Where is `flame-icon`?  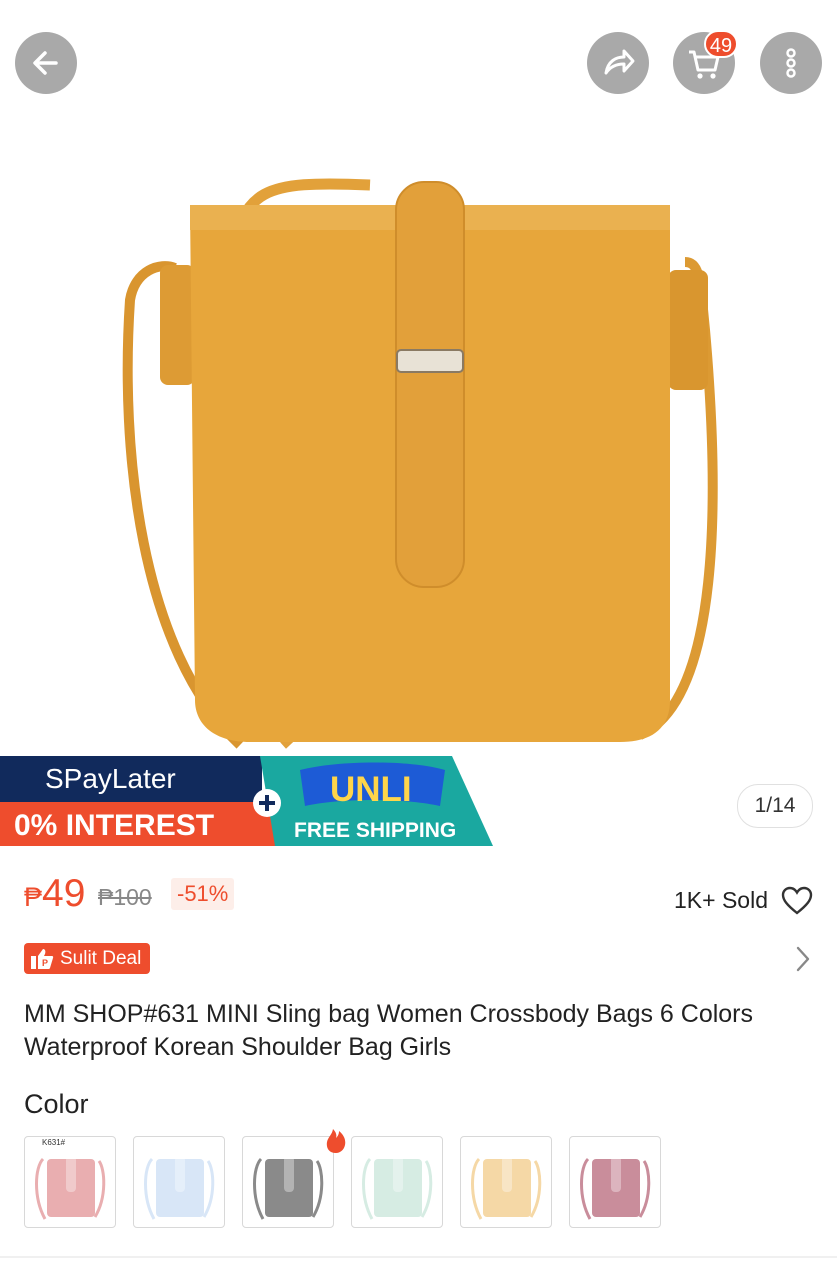
flame-icon is located at coordinates (336, 1141).